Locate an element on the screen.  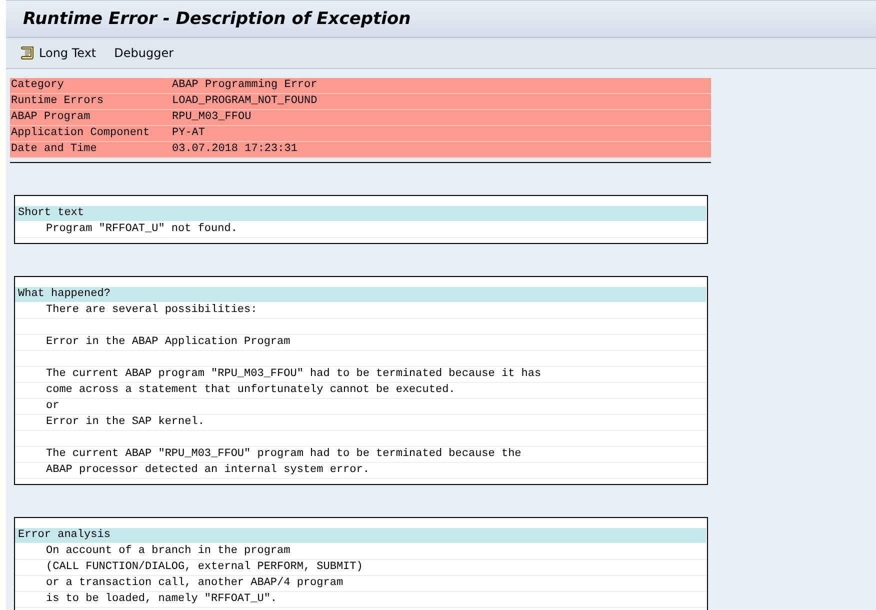
field-label: Application Component is located at coordinates (80, 133).